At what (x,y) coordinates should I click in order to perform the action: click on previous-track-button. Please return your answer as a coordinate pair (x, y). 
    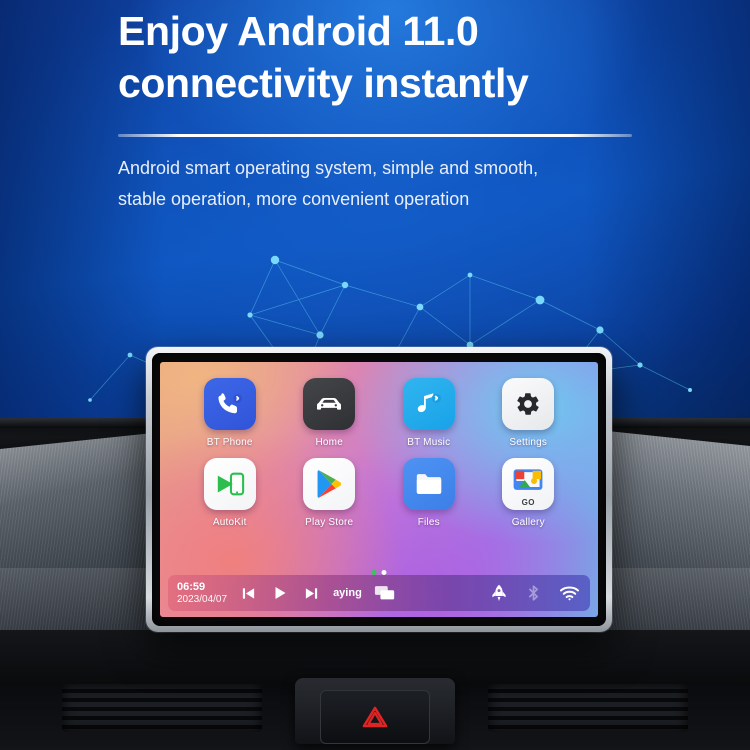
    Looking at the image, I should click on (248, 593).